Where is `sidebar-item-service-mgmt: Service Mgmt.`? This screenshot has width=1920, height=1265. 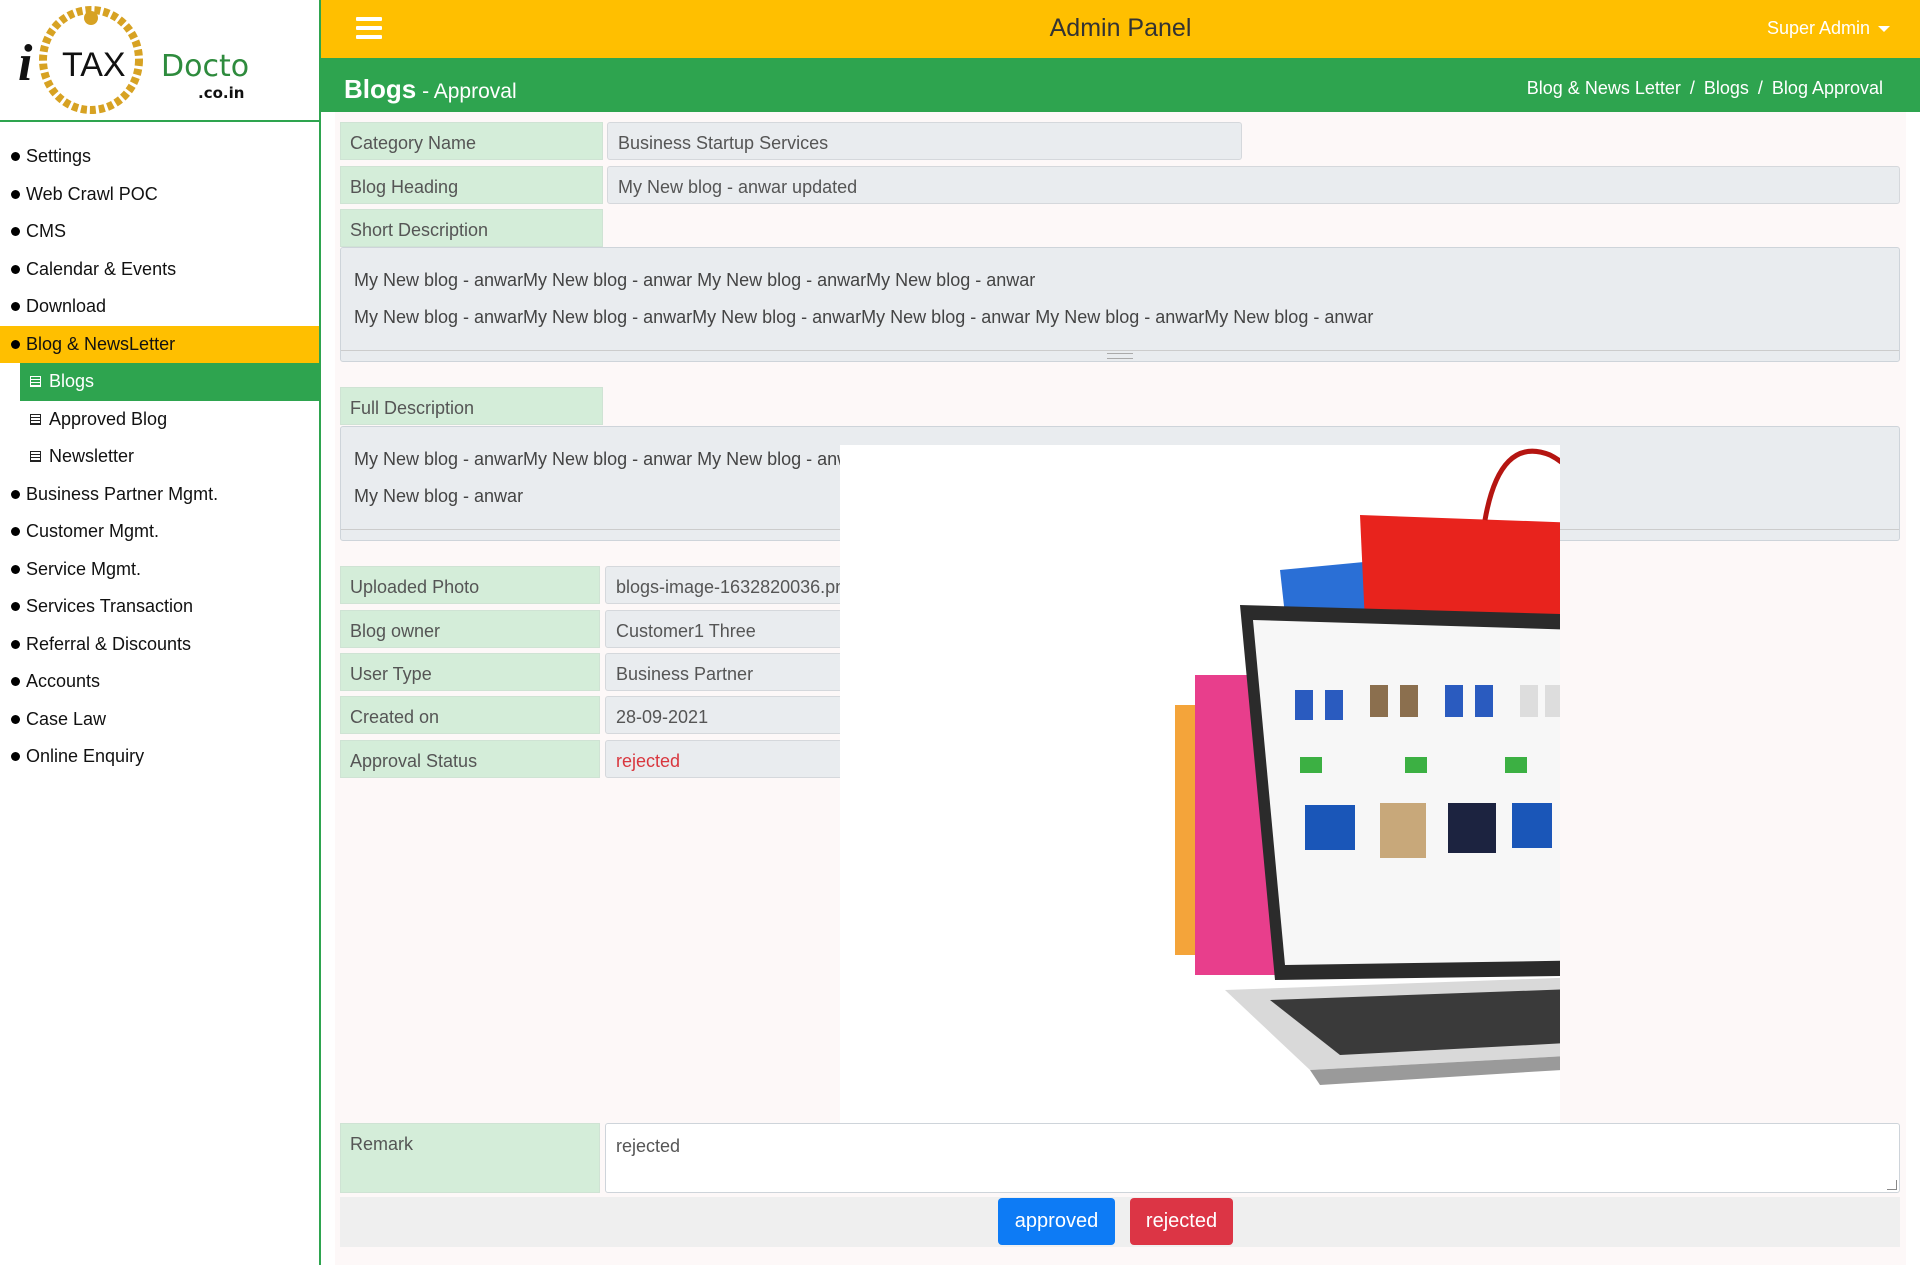 sidebar-item-service-mgmt: Service Mgmt. is located at coordinates (159, 570).